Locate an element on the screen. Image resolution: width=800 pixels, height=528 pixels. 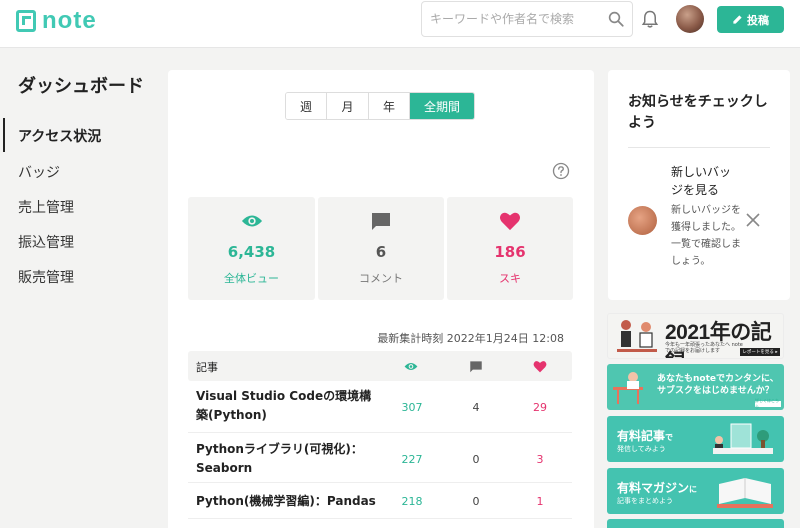
illustration-open-book-icon is located at coordinates (745, 493).